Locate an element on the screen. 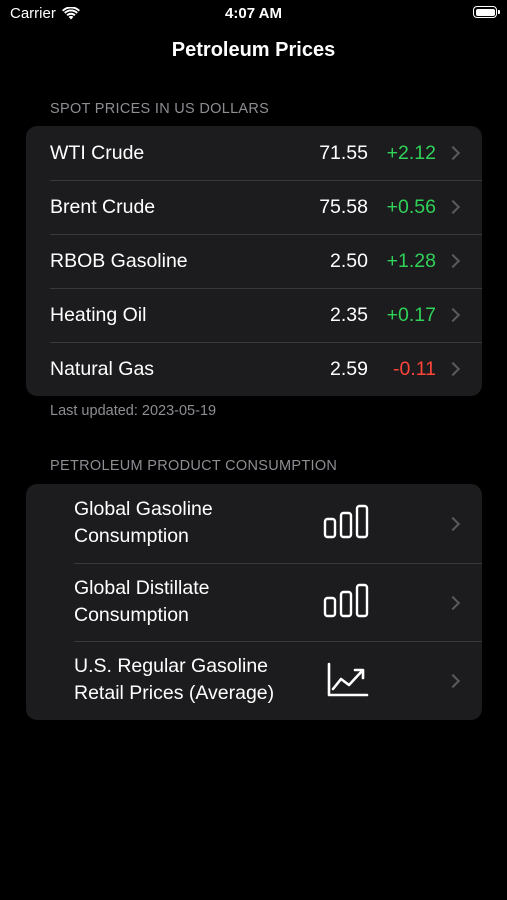 The height and width of the screenshot is (900, 507). commodity-price: 75.58 is located at coordinates (343, 206).